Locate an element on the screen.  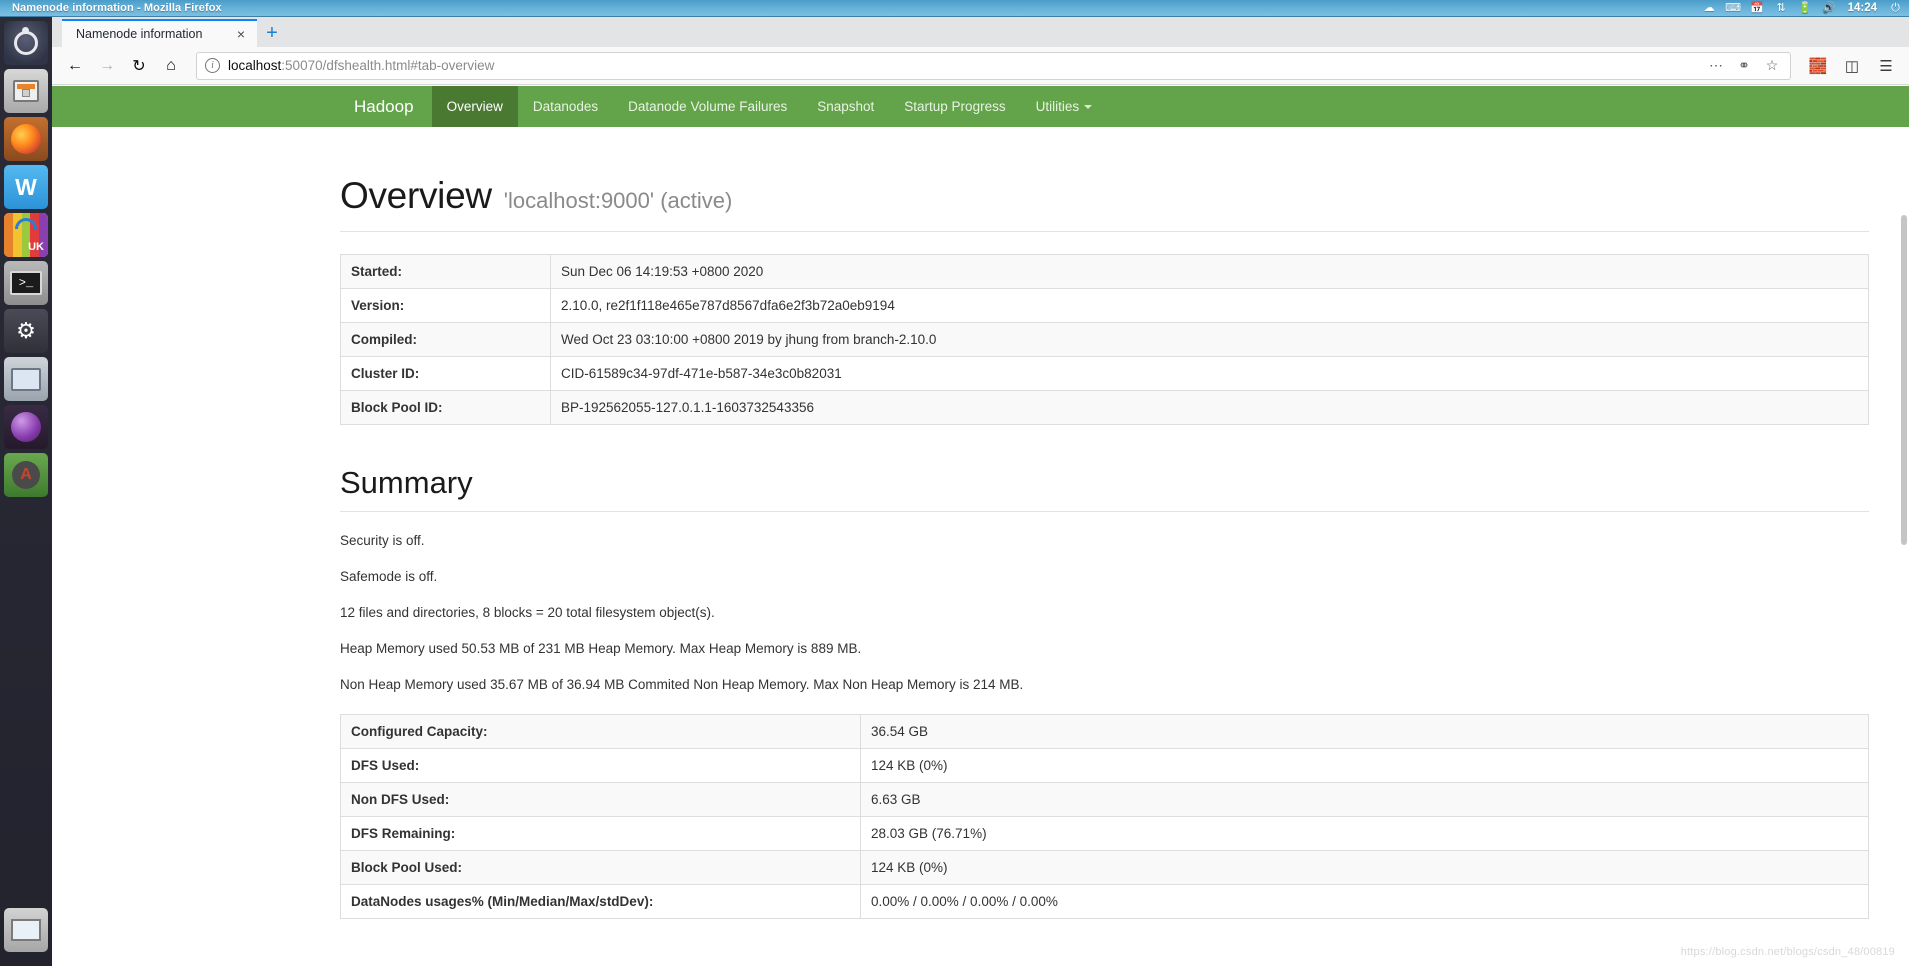
weather-icon: ☁ is located at coordinates (1709, 8).